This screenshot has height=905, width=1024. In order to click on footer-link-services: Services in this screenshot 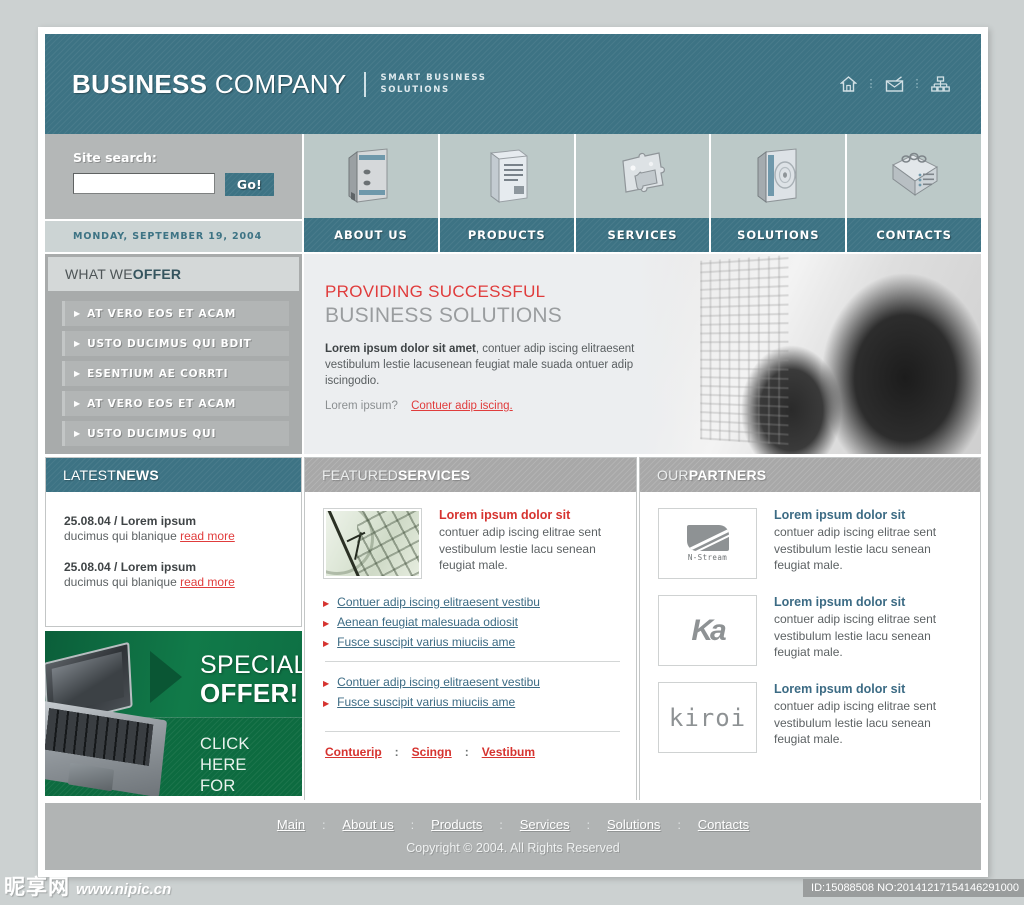, I will do `click(545, 824)`.